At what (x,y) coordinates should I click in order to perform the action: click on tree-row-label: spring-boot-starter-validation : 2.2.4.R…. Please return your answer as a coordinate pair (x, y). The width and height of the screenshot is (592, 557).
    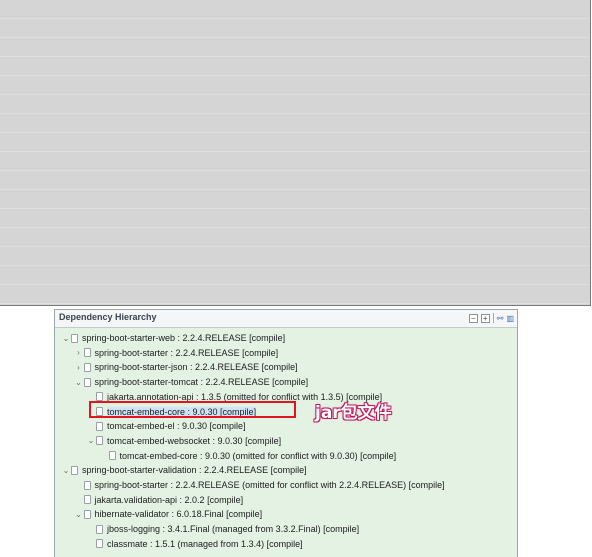
    Looking at the image, I should click on (194, 470).